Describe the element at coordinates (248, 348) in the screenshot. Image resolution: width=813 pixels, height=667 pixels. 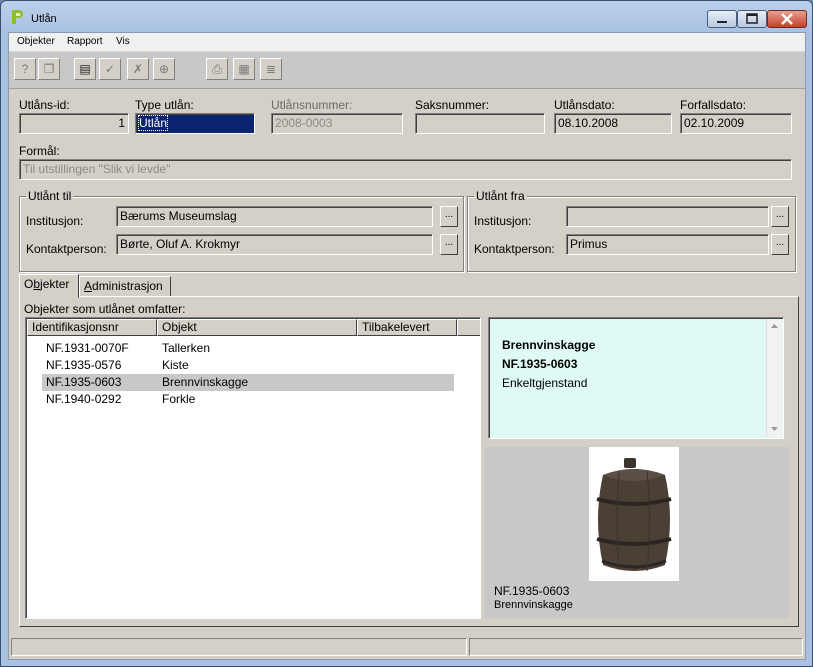
I see `table-row: NF.1931-0070F Tallerken` at that location.